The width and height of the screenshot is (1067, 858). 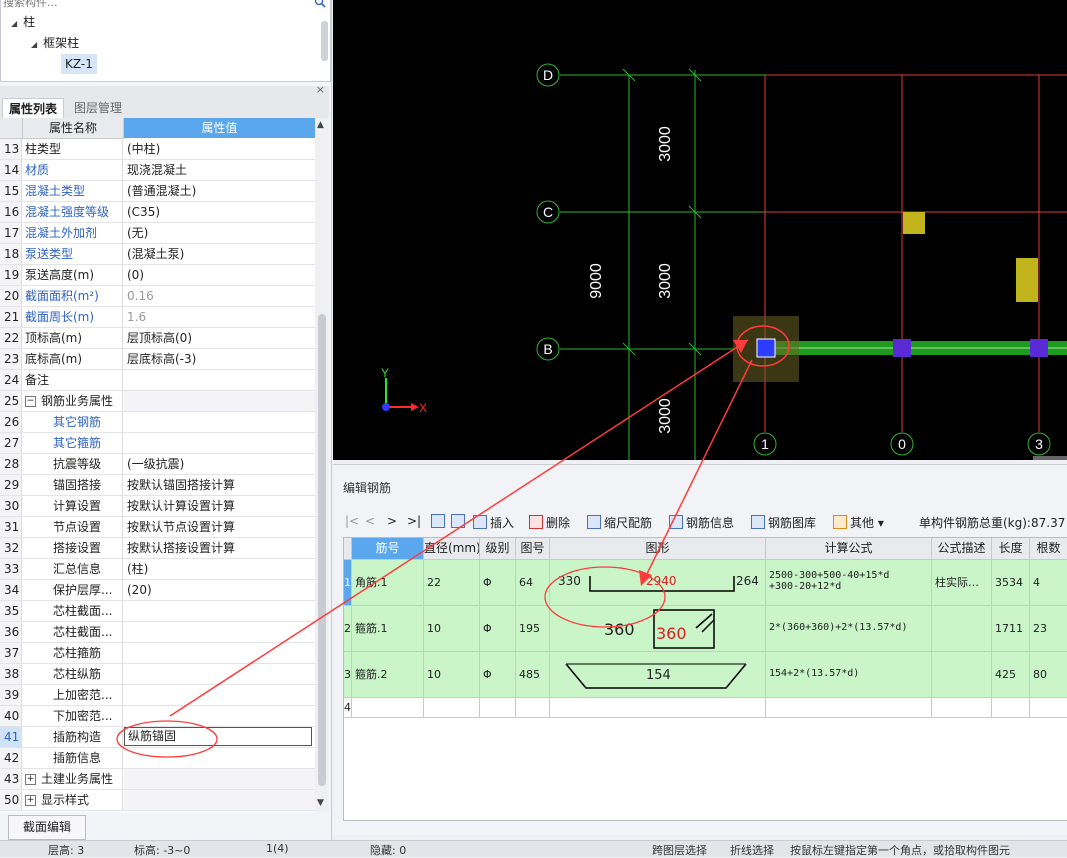 I want to click on property-row: 24 备注, so click(x=157, y=380).